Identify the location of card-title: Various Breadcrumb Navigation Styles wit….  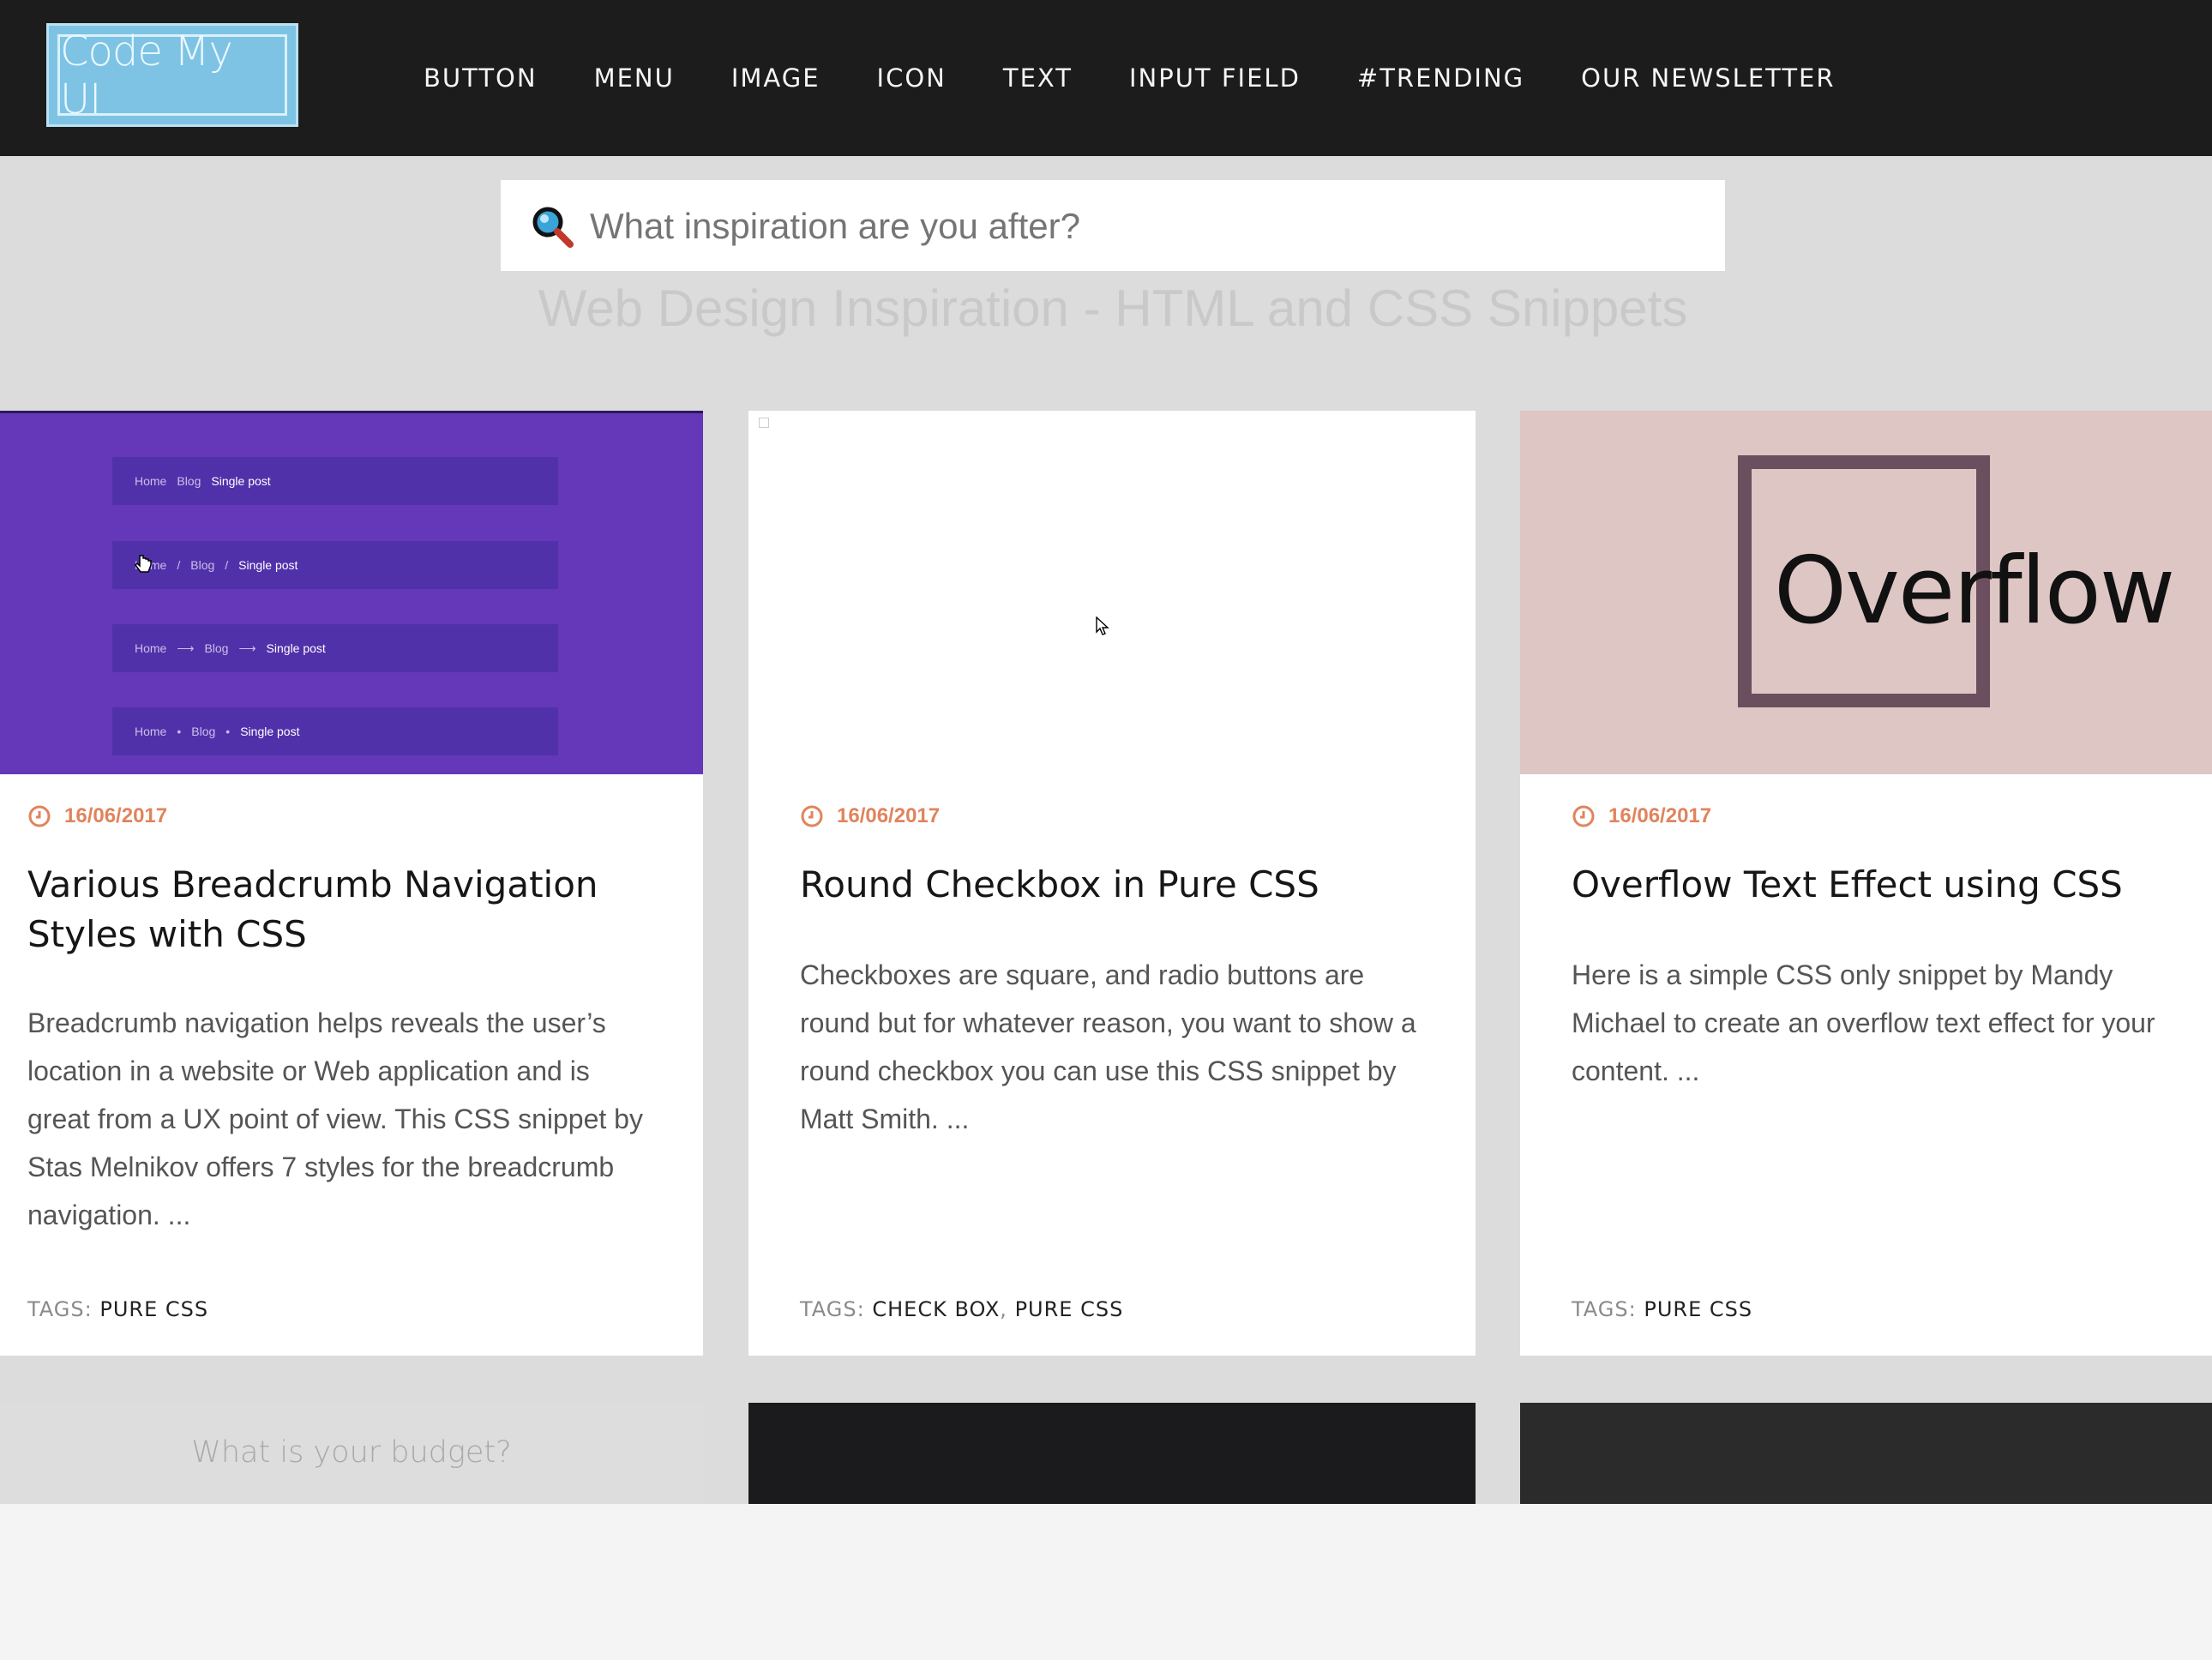
(344, 909).